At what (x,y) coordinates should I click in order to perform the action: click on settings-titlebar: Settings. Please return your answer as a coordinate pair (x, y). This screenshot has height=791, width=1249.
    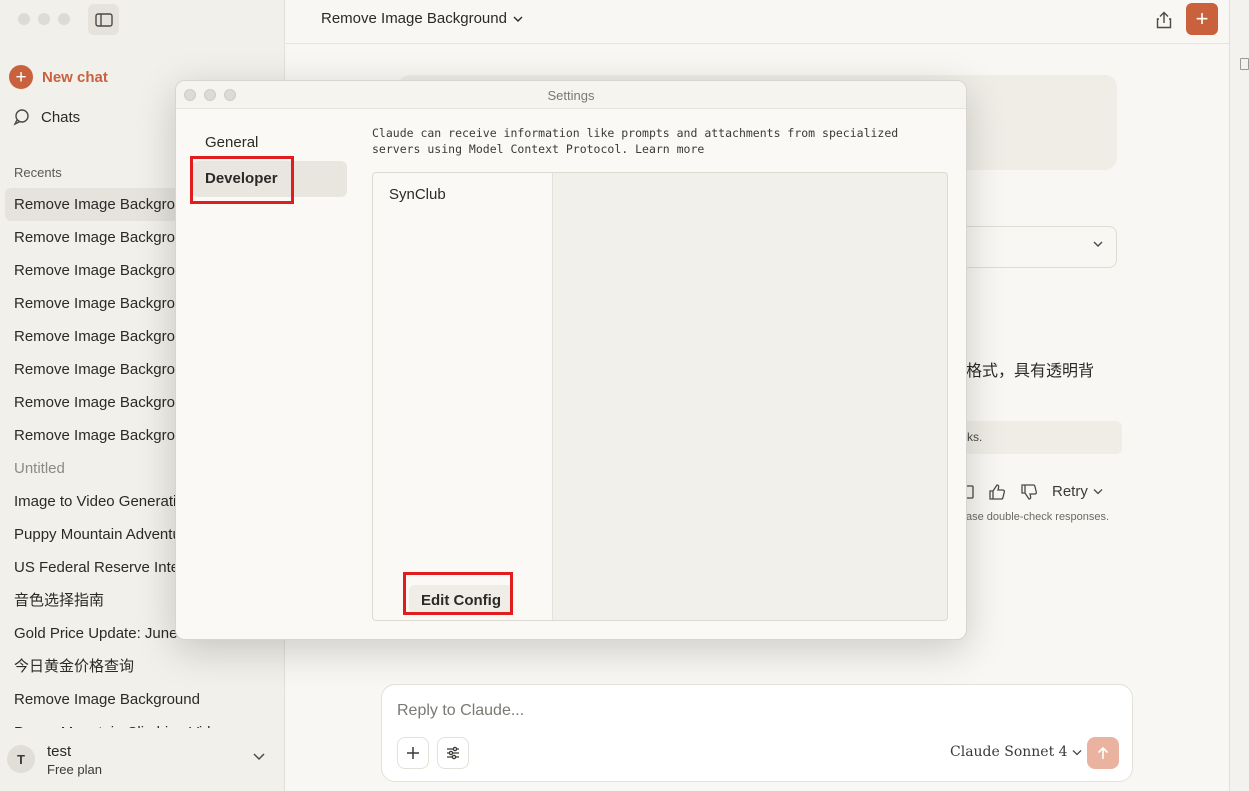
    Looking at the image, I should click on (571, 95).